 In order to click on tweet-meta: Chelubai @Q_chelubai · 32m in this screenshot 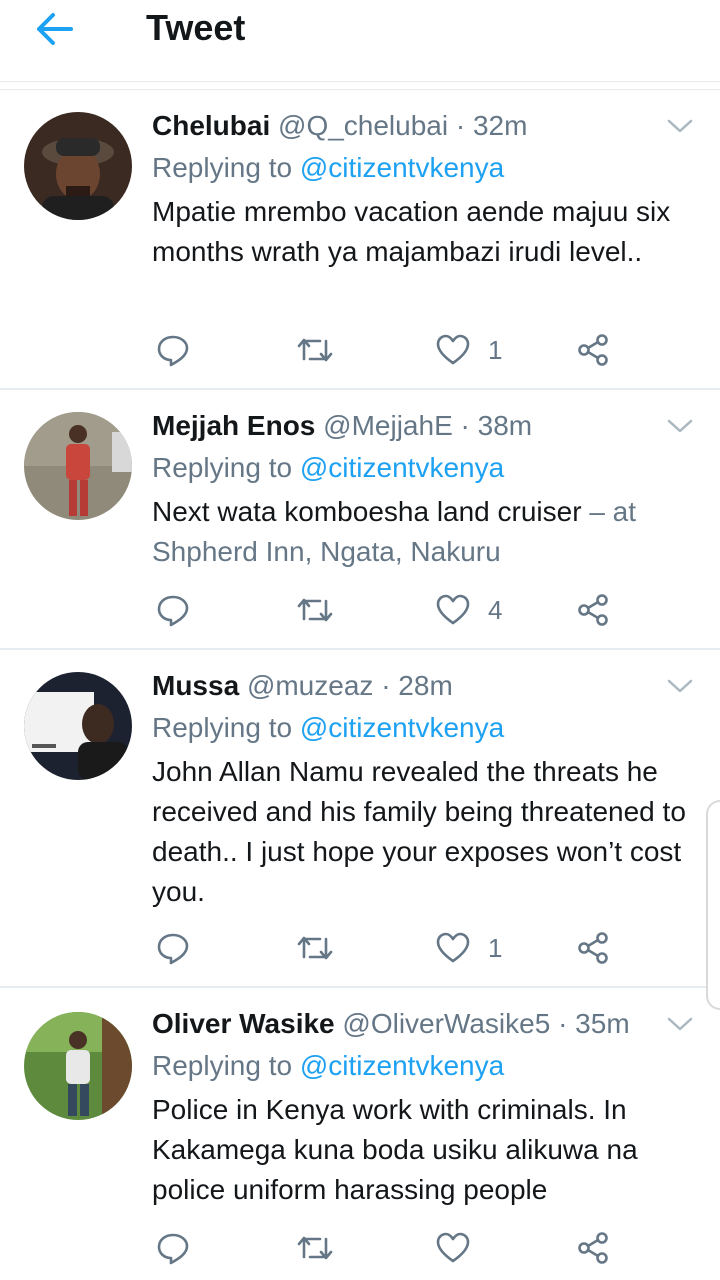, I will do `click(416, 126)`.